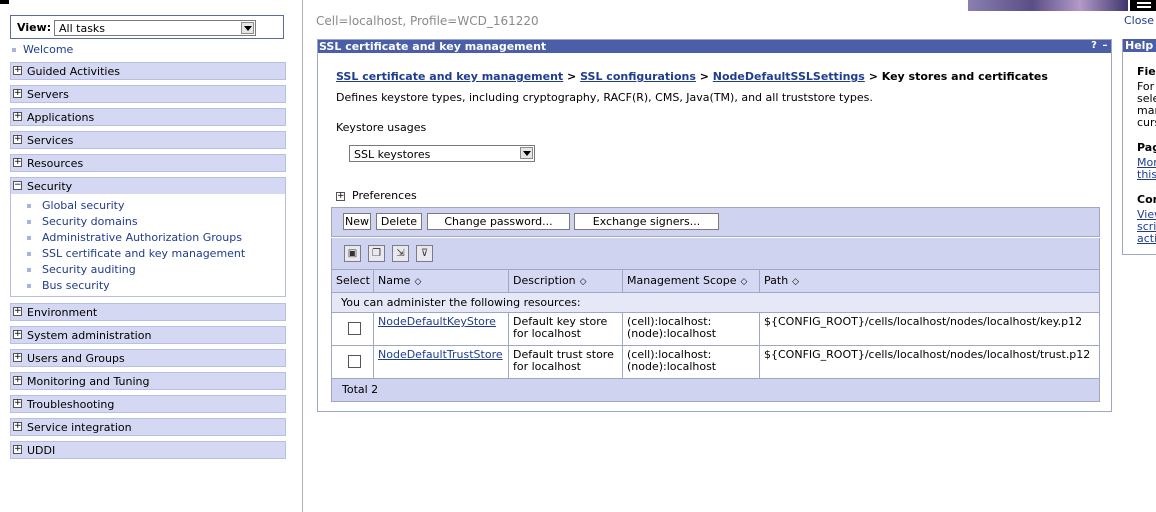  What do you see at coordinates (82, 221) in the screenshot?
I see `nav-subitem-security-domains: Security domains` at bounding box center [82, 221].